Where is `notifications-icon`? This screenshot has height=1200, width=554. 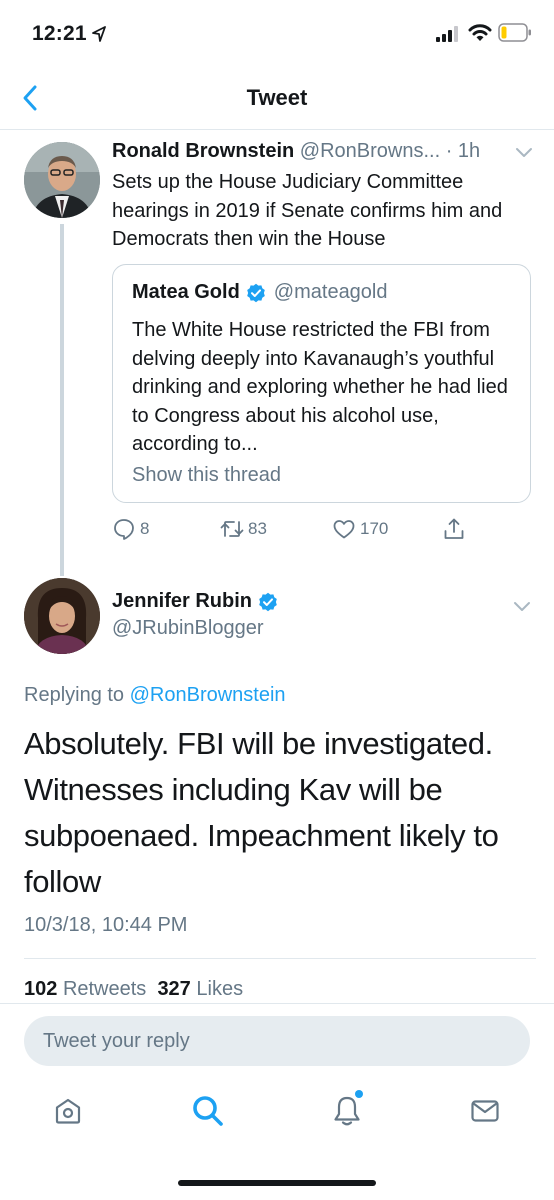
notifications-icon is located at coordinates (347, 1111).